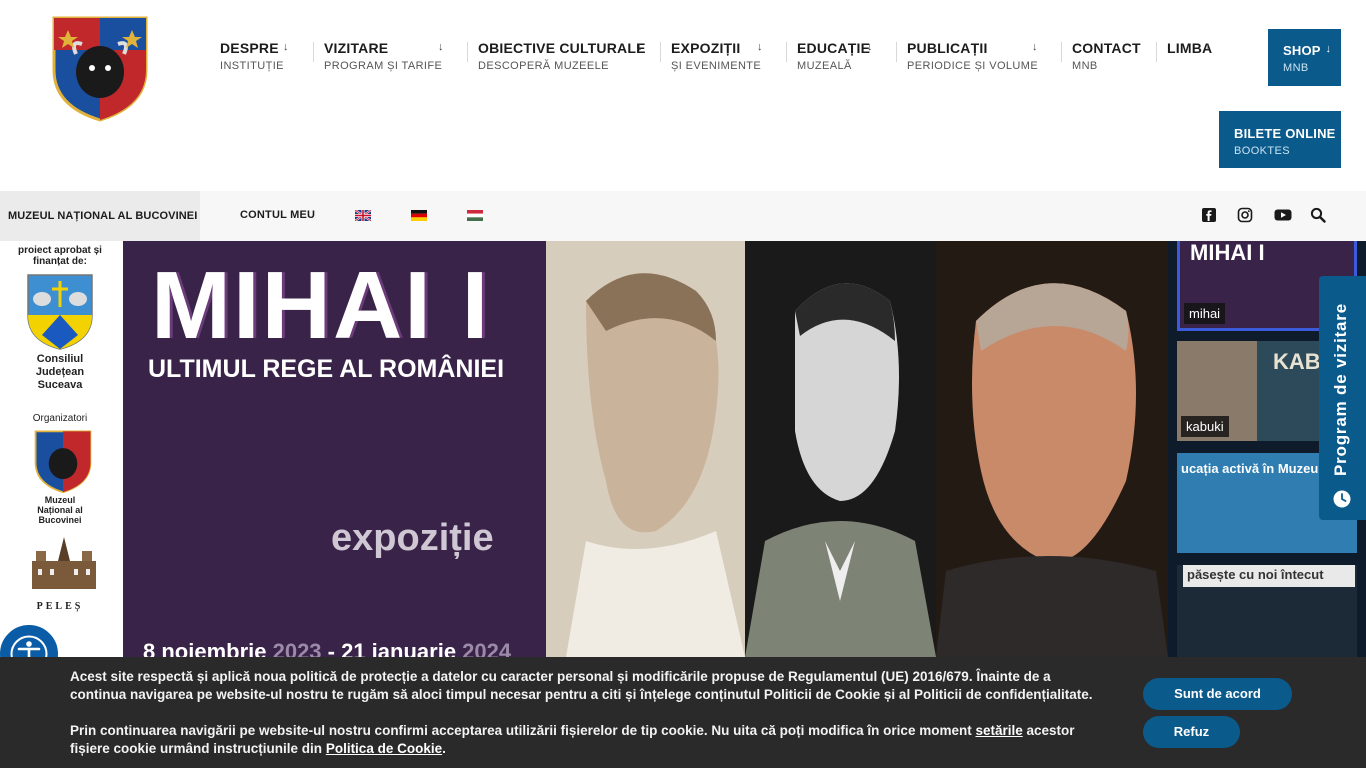  Describe the element at coordinates (1302, 50) in the screenshot. I see `shop-title: SHOP` at that location.